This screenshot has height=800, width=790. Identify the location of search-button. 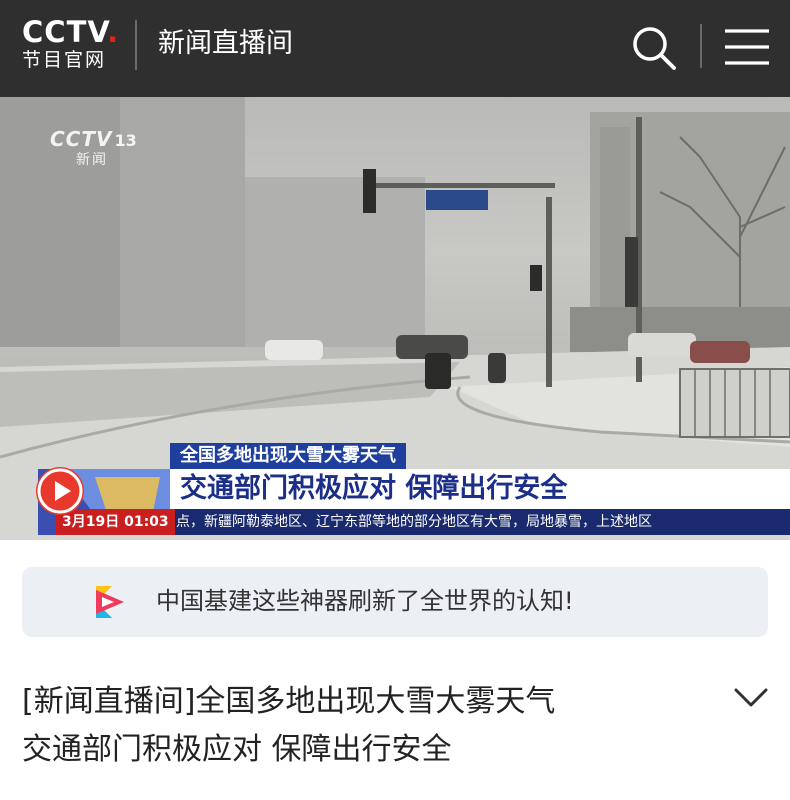
(654, 48).